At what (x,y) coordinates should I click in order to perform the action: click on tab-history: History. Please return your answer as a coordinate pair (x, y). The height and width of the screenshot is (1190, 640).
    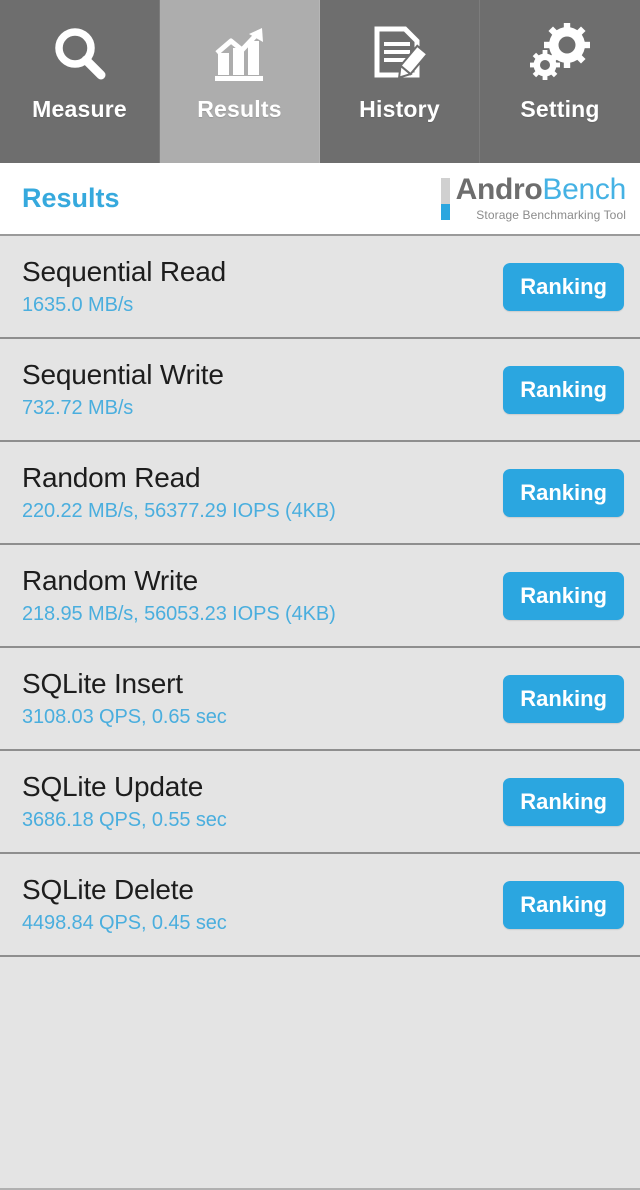
    Looking at the image, I should click on (400, 81).